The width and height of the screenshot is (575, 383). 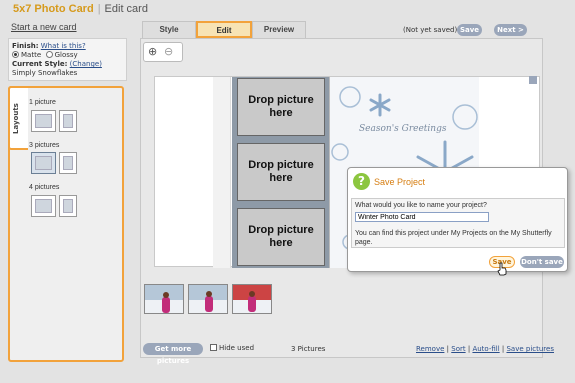 What do you see at coordinates (281, 237) in the screenshot?
I see `picture-slot-3: Drop picture here` at bounding box center [281, 237].